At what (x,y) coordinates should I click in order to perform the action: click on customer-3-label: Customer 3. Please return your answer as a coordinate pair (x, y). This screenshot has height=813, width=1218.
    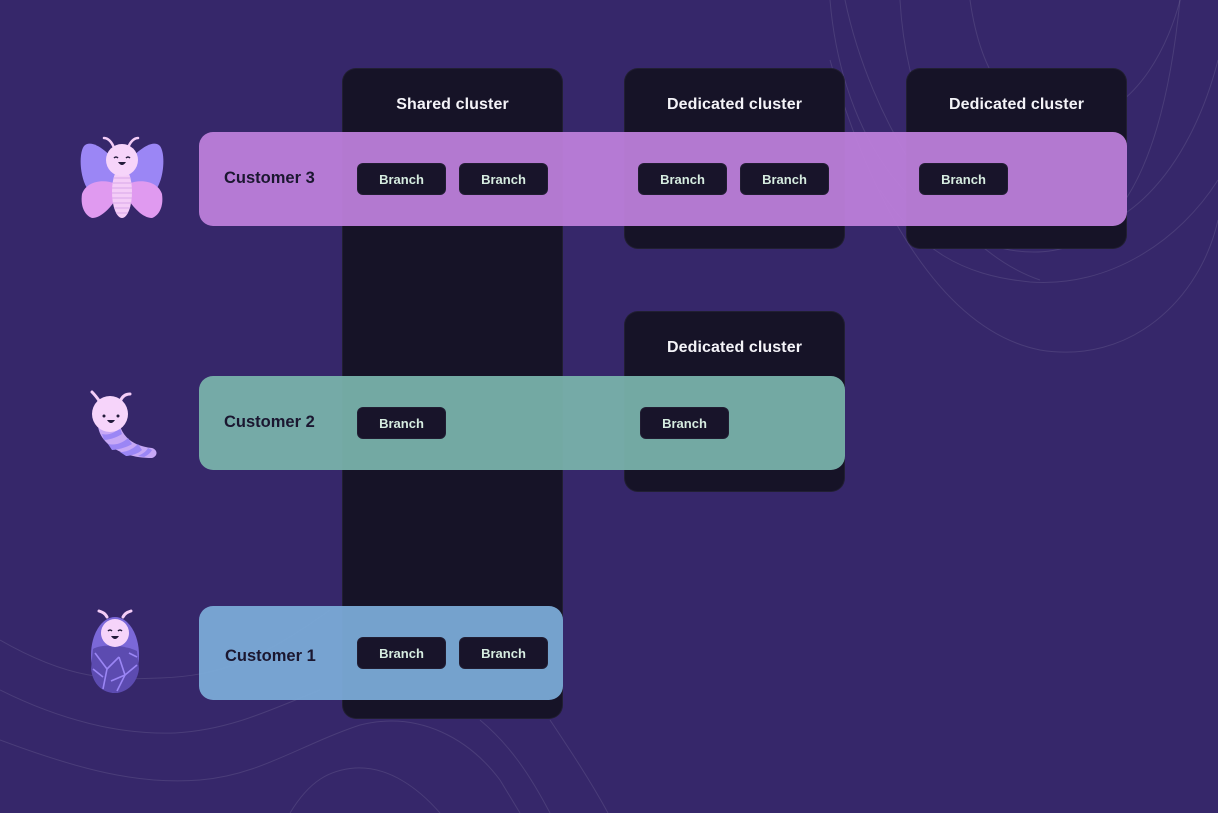
    Looking at the image, I should click on (269, 178).